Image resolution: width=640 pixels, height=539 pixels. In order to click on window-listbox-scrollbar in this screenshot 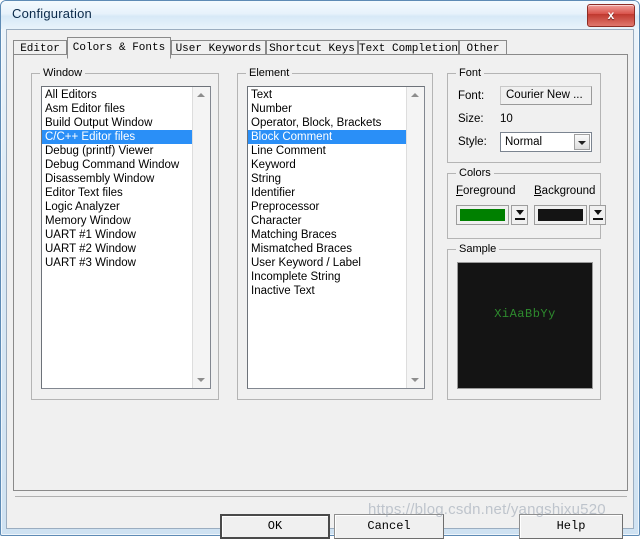, I will do `click(201, 237)`.